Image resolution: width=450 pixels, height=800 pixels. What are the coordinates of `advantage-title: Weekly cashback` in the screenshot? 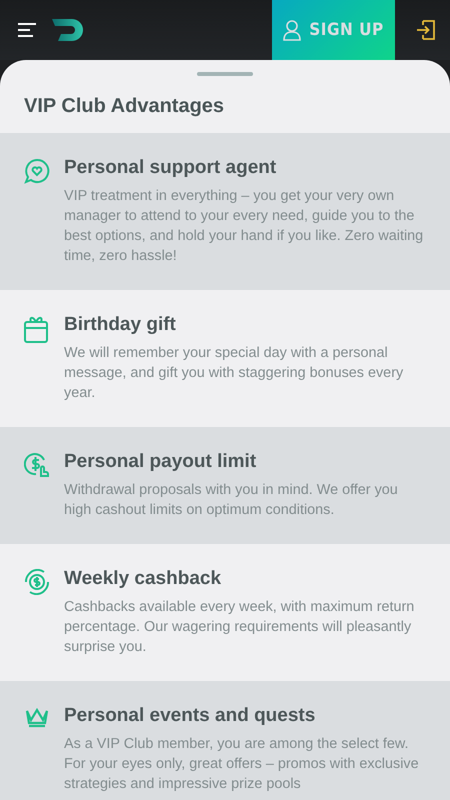 It's located at (143, 579).